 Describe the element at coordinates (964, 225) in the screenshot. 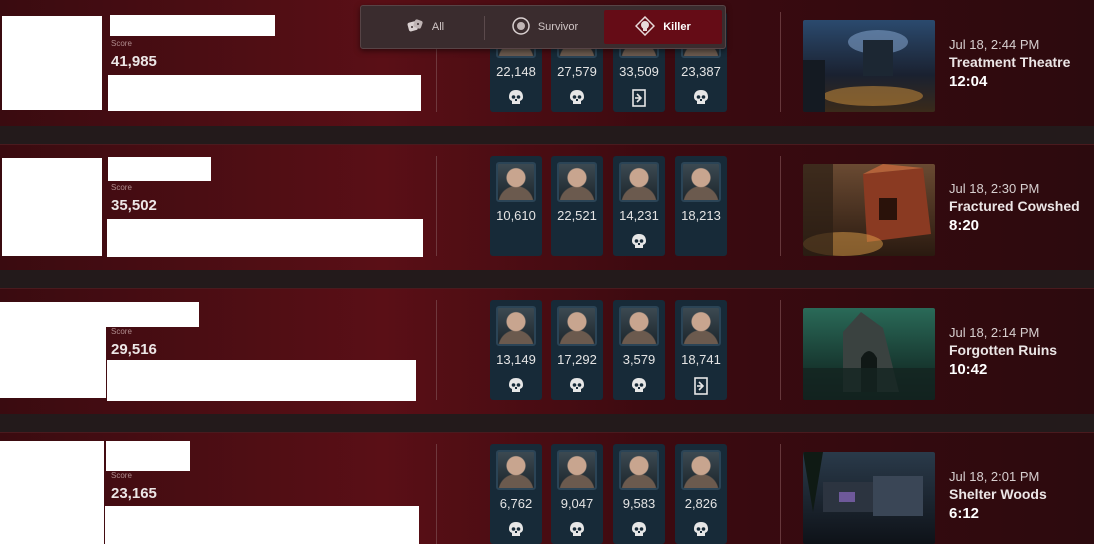

I see `match-duration: 8:20` at that location.